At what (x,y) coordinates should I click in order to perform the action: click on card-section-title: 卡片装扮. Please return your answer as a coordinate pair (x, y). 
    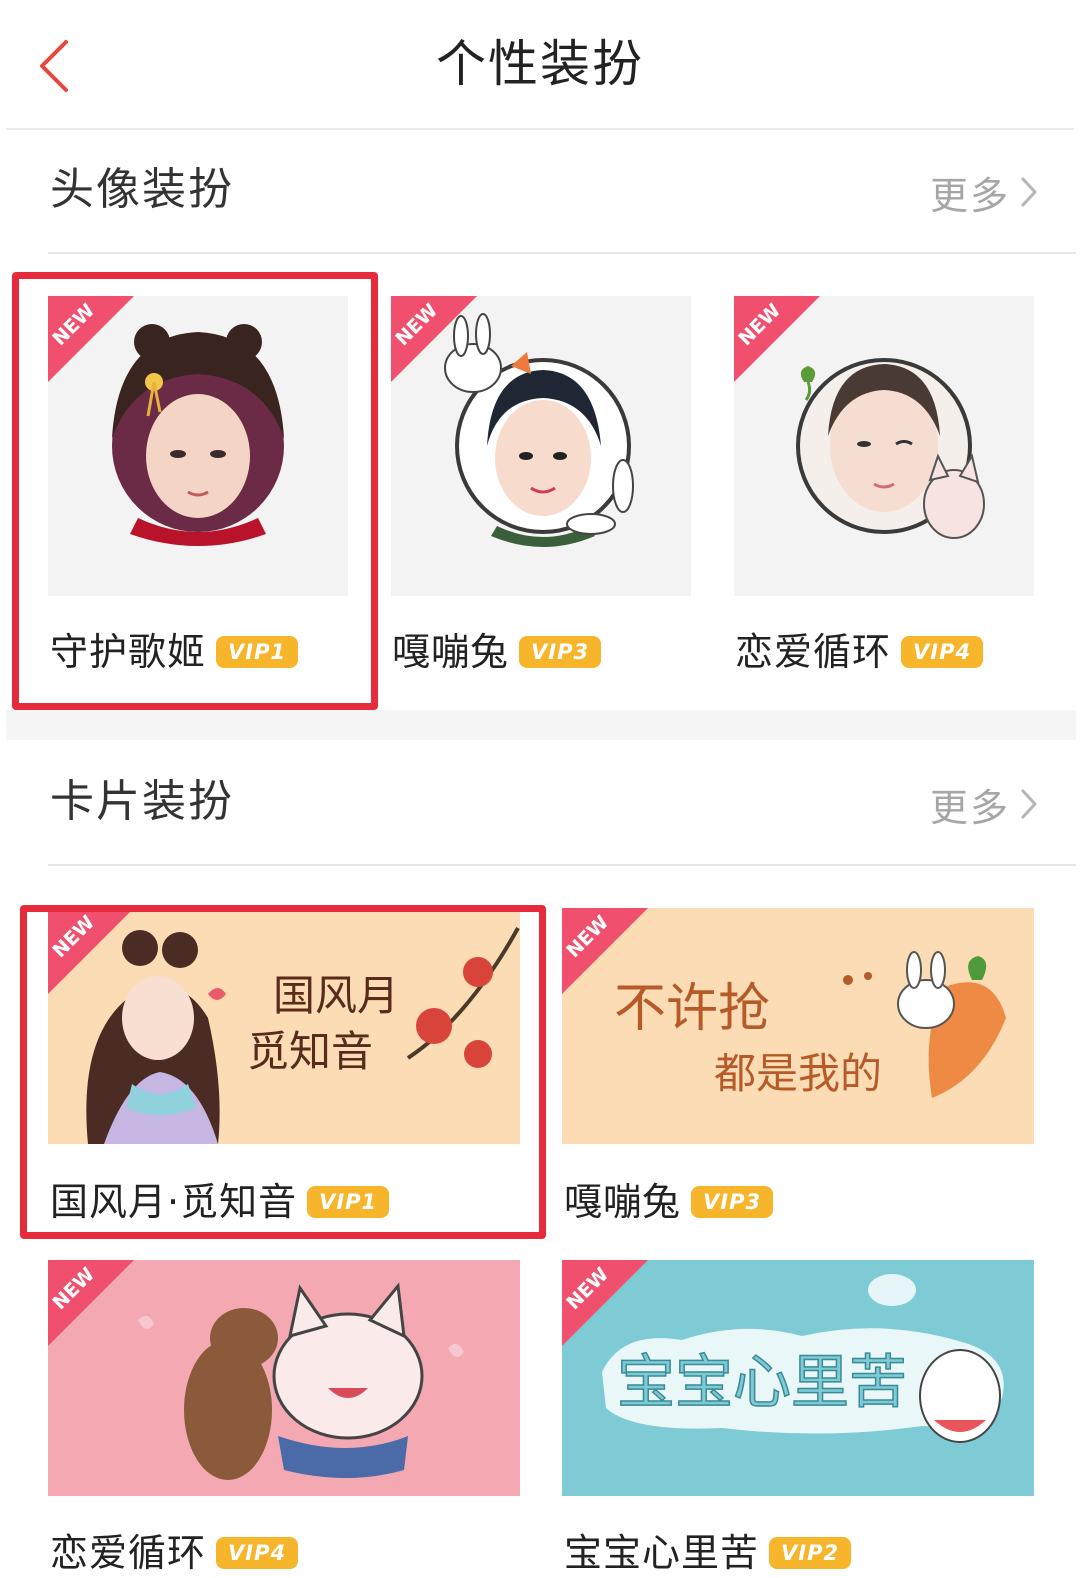
    Looking at the image, I should click on (142, 801).